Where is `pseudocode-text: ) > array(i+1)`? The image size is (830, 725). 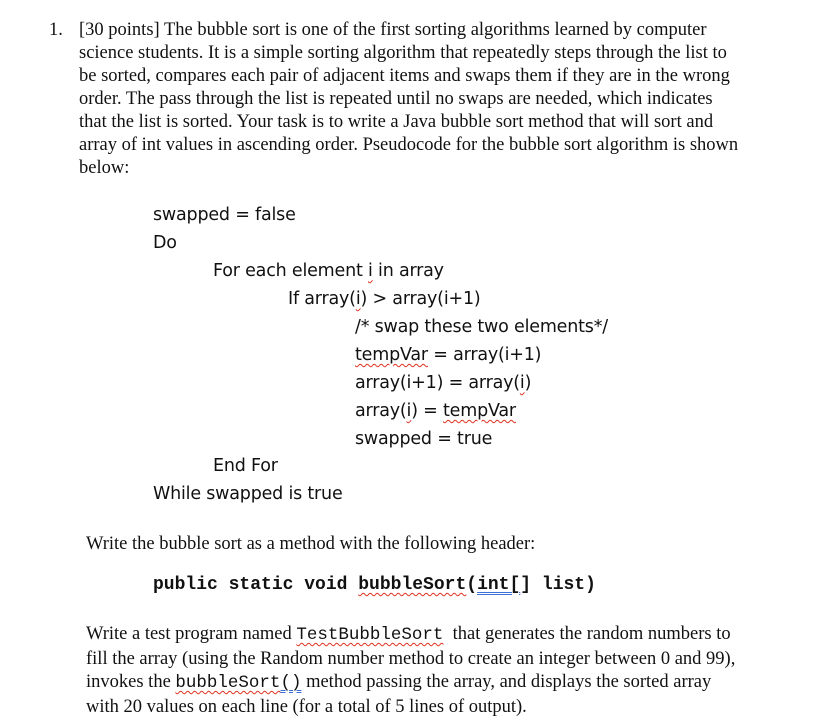
pseudocode-text: ) > array(i+1) is located at coordinates (420, 299).